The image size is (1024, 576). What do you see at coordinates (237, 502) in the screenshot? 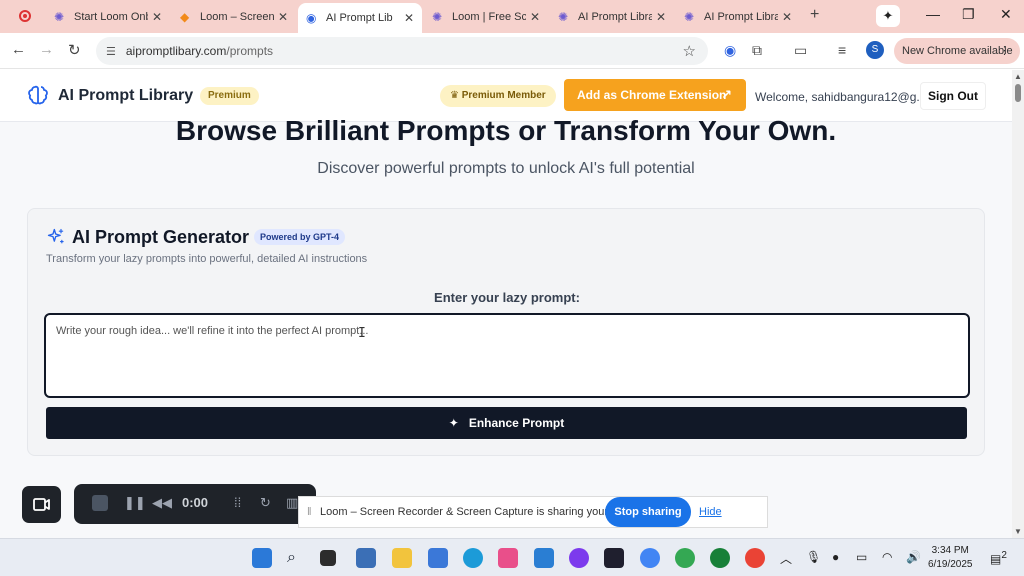
I see `drag-grid-icon: ⁞⁞` at bounding box center [237, 502].